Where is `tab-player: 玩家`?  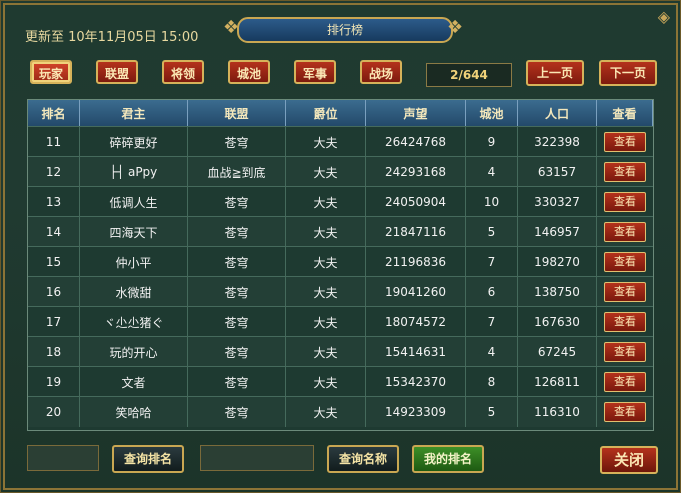 tab-player: 玩家 is located at coordinates (51, 72).